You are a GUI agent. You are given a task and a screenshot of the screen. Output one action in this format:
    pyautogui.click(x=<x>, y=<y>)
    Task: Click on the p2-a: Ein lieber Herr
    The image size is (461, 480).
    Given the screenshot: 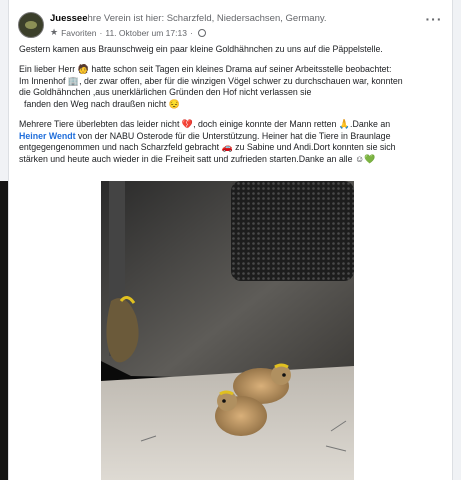 What is the action you would take?
    pyautogui.click(x=47, y=69)
    